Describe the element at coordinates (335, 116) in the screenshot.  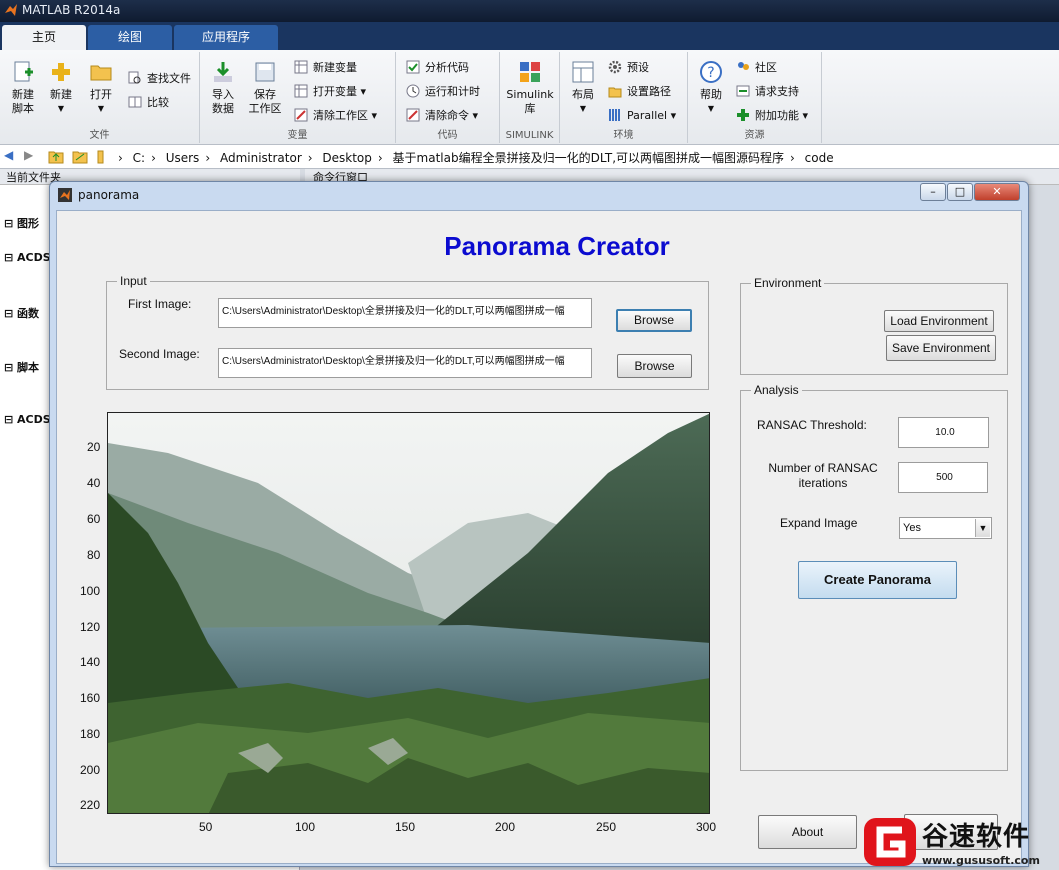
I see `clear-workspace-button: 清除工作区 ▾` at that location.